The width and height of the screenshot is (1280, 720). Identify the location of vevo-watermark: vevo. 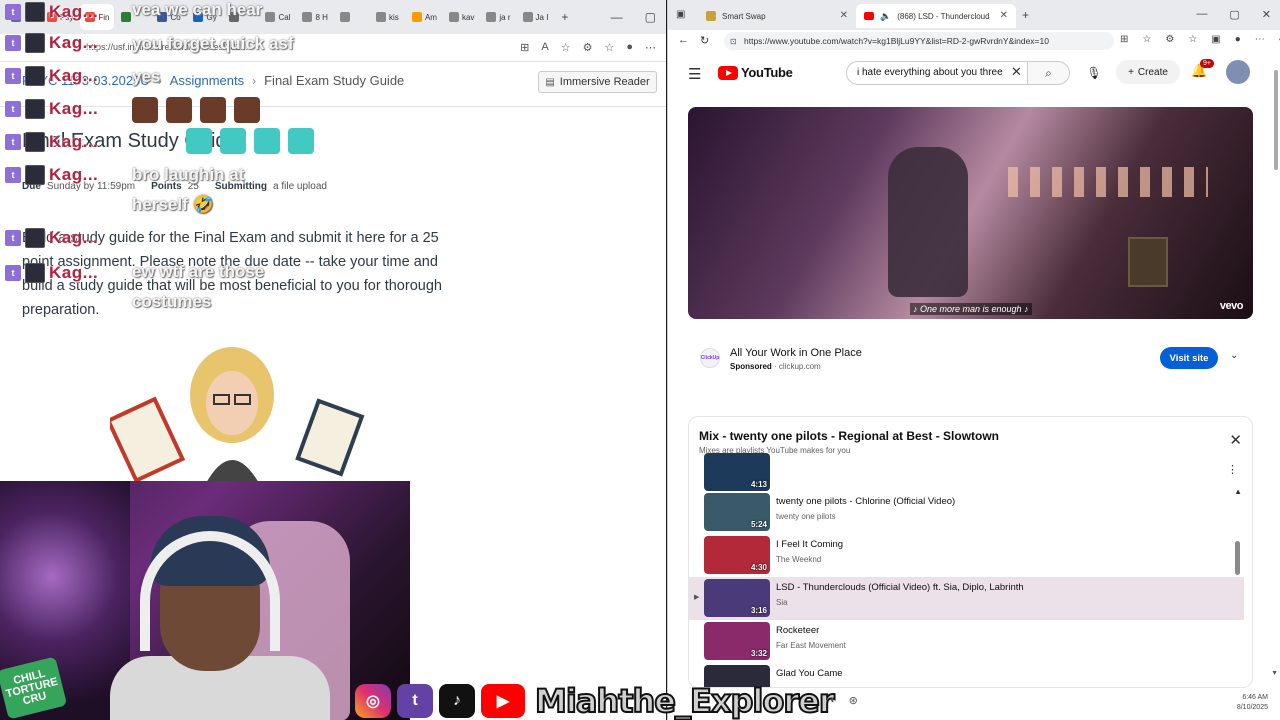
(1231, 306).